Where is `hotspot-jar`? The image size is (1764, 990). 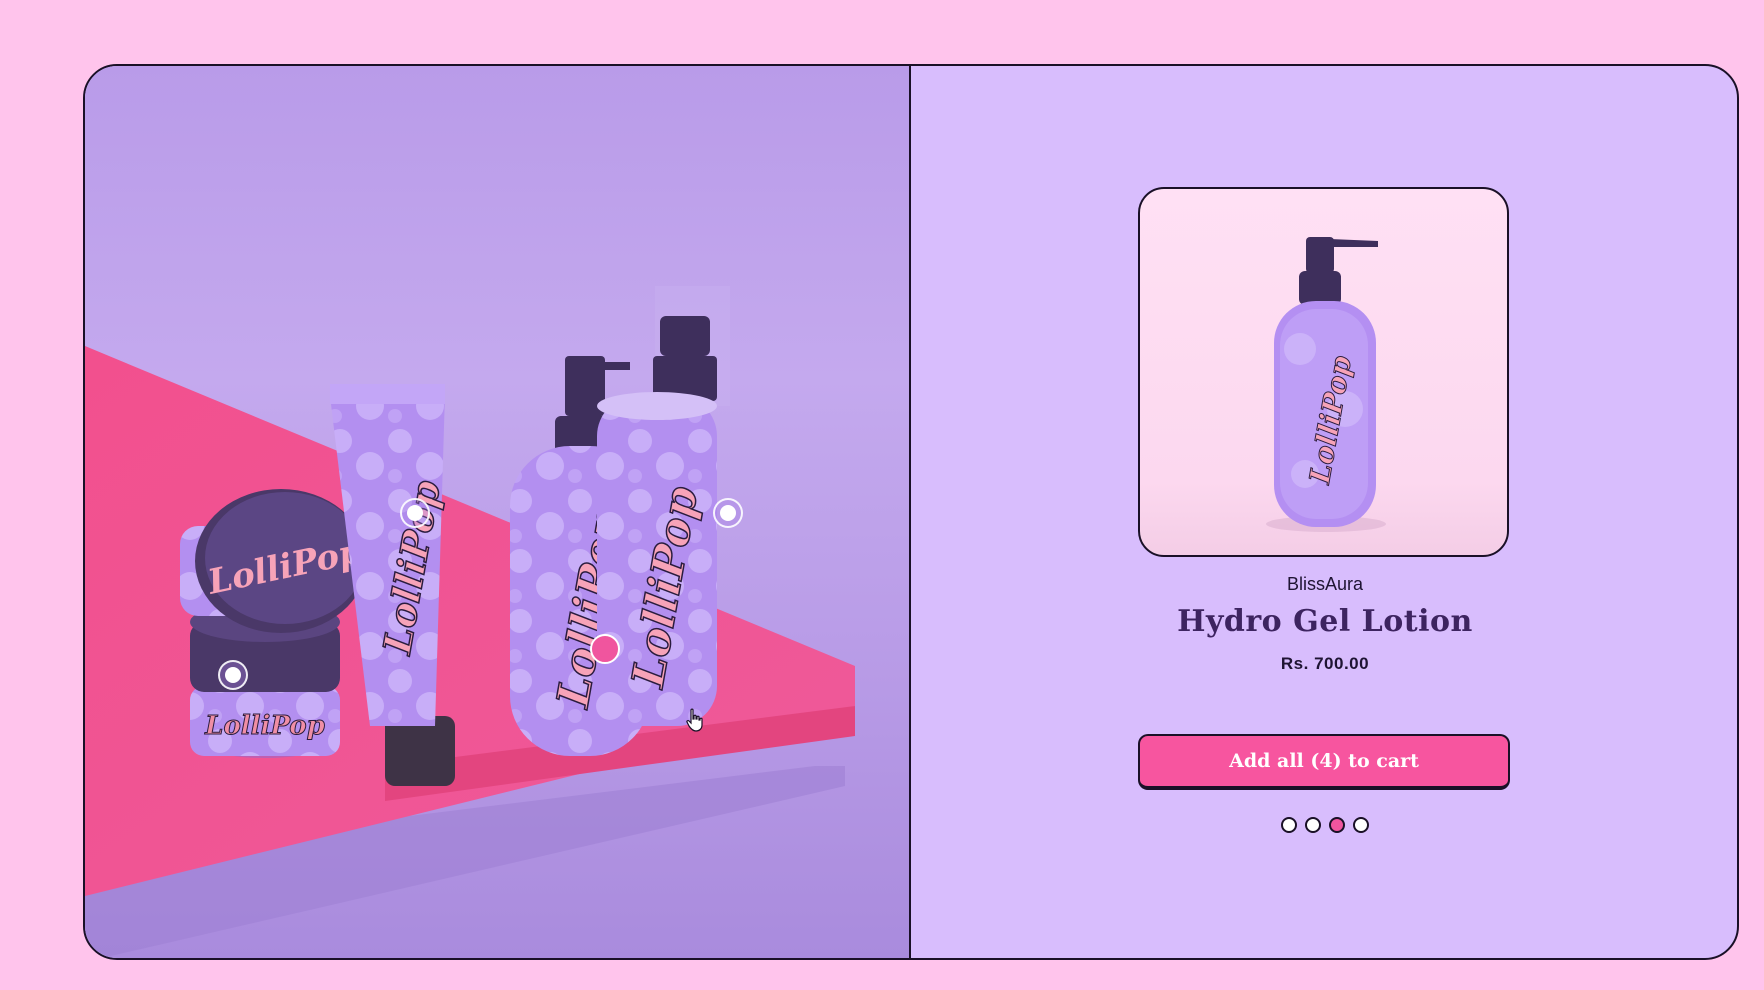
hotspot-jar is located at coordinates (233, 675).